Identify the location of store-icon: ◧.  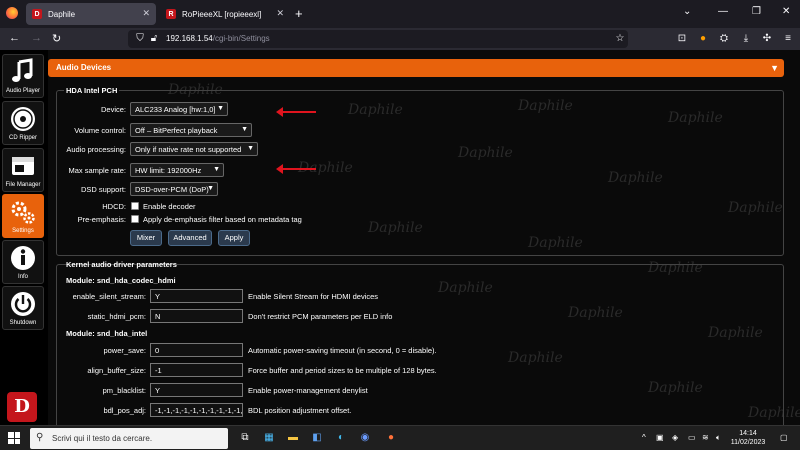
(317, 438).